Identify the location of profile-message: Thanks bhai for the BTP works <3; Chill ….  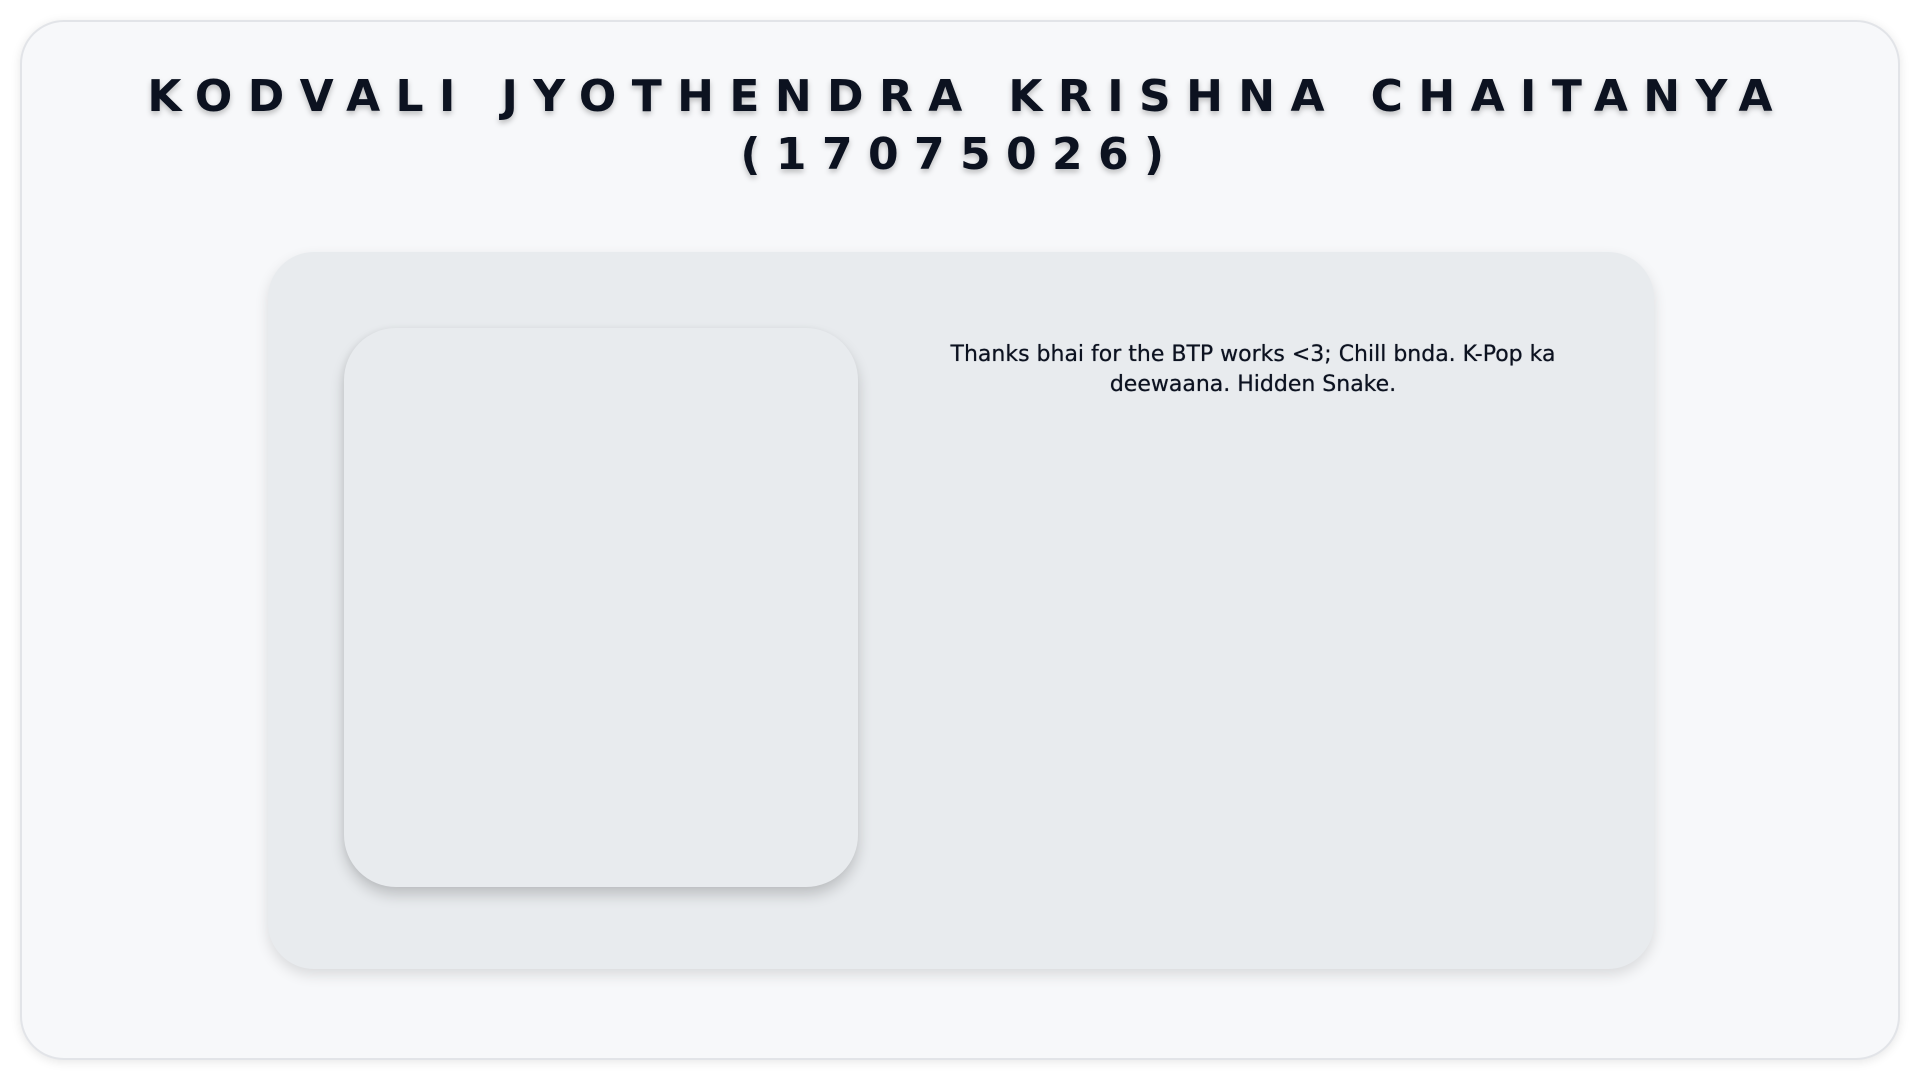
(1253, 369).